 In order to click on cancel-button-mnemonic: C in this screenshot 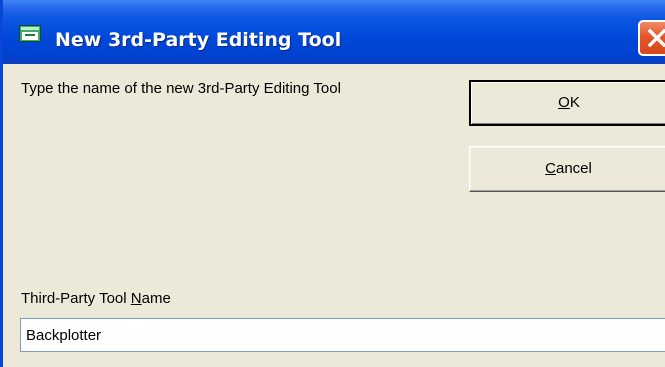, I will do `click(550, 168)`.